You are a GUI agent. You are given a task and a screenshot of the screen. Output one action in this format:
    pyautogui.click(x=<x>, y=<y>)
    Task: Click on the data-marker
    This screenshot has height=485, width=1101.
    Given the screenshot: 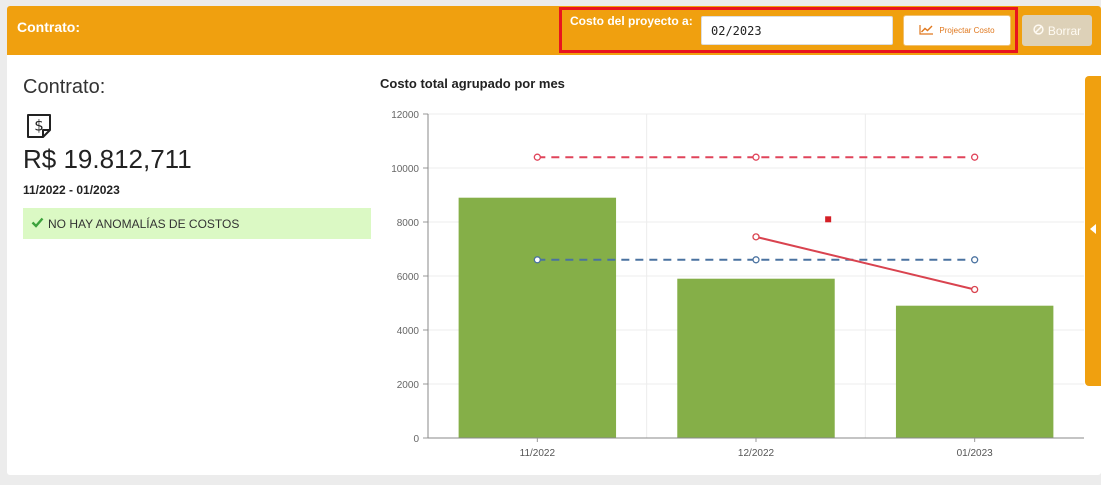 What is the action you would take?
    pyautogui.click(x=828, y=219)
    